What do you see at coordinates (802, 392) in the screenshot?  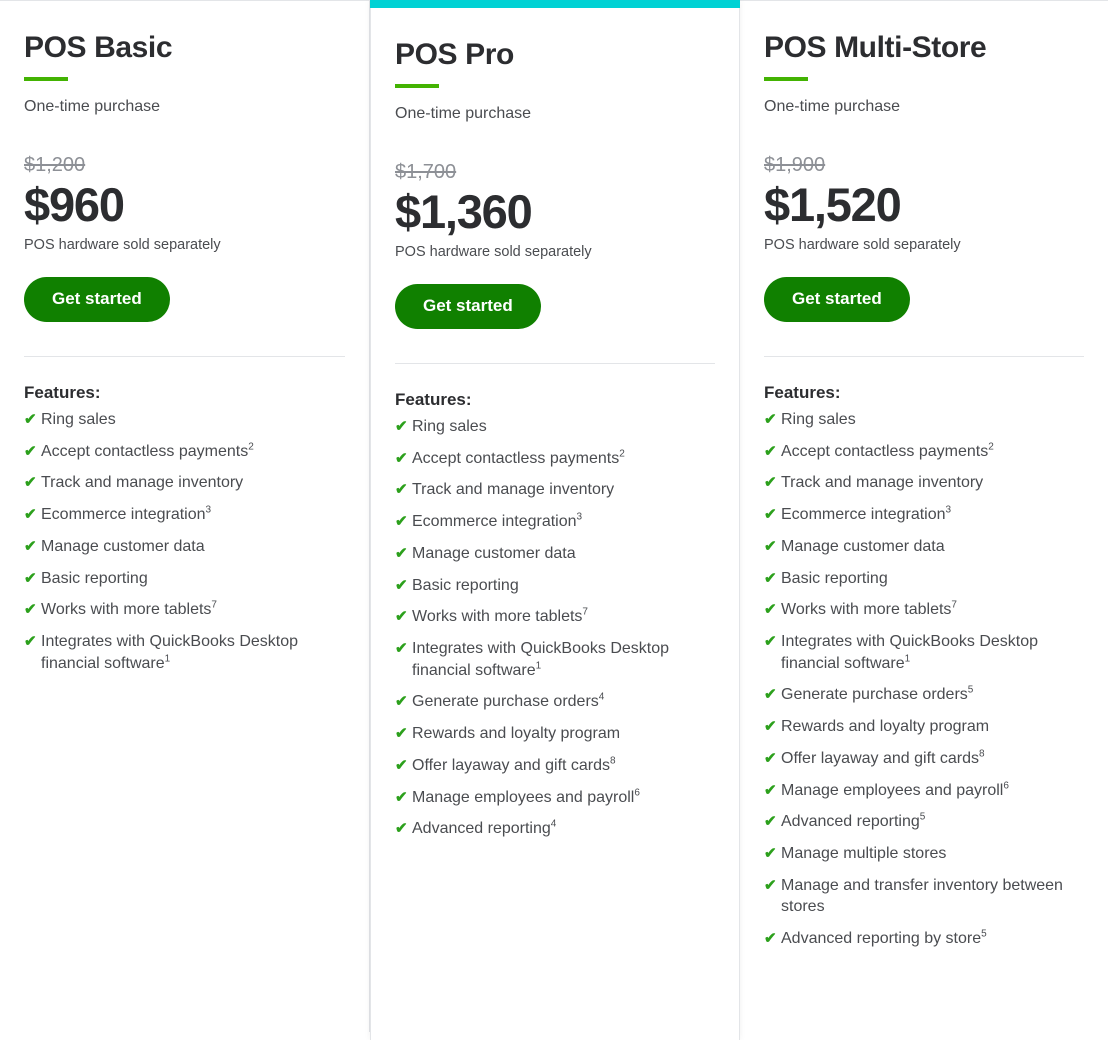 I see `features-heading: Features:` at bounding box center [802, 392].